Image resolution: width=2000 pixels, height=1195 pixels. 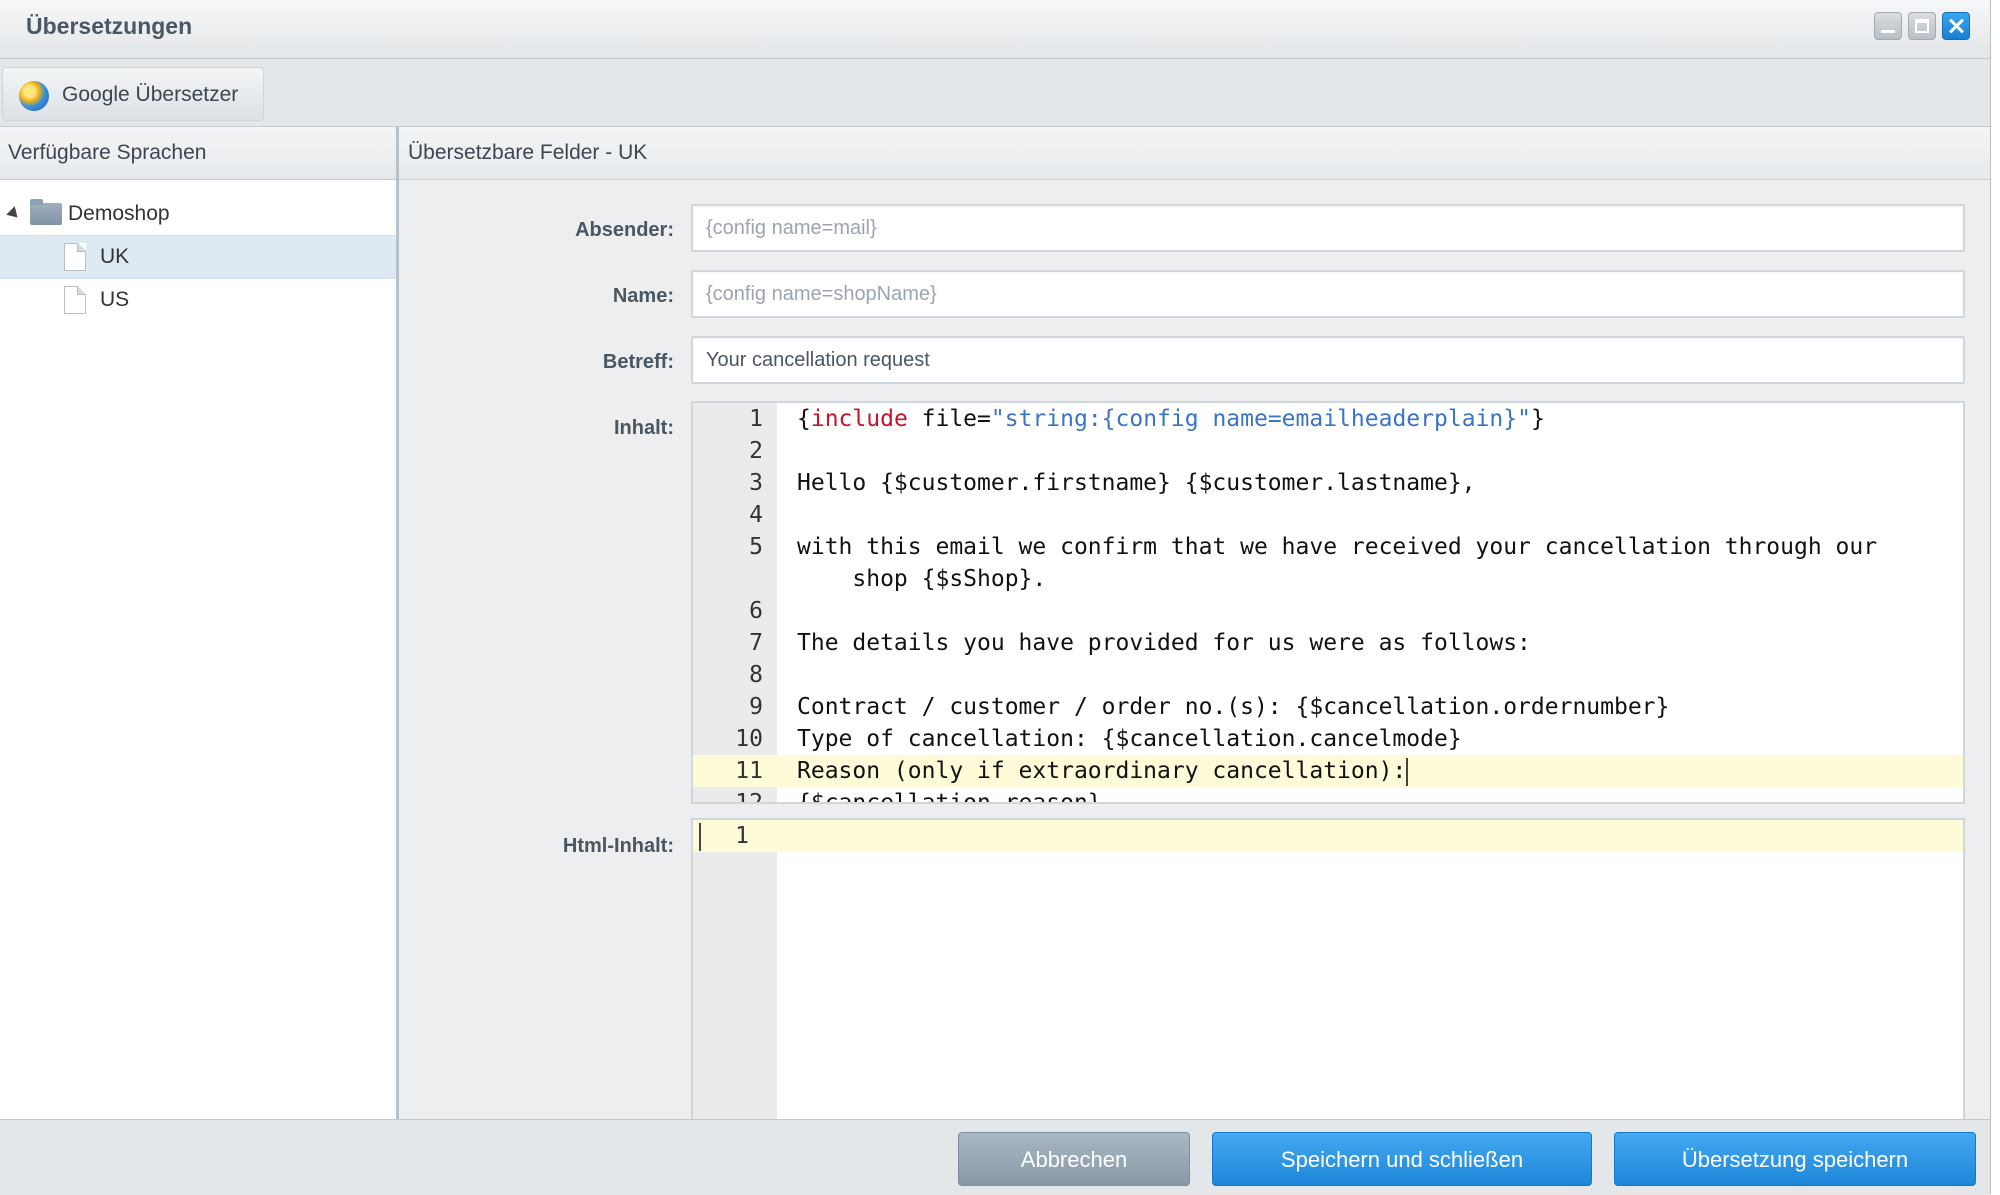 What do you see at coordinates (1260, 419) in the screenshot?
I see `code-string: "string:{config name=emailheaderplain}"` at bounding box center [1260, 419].